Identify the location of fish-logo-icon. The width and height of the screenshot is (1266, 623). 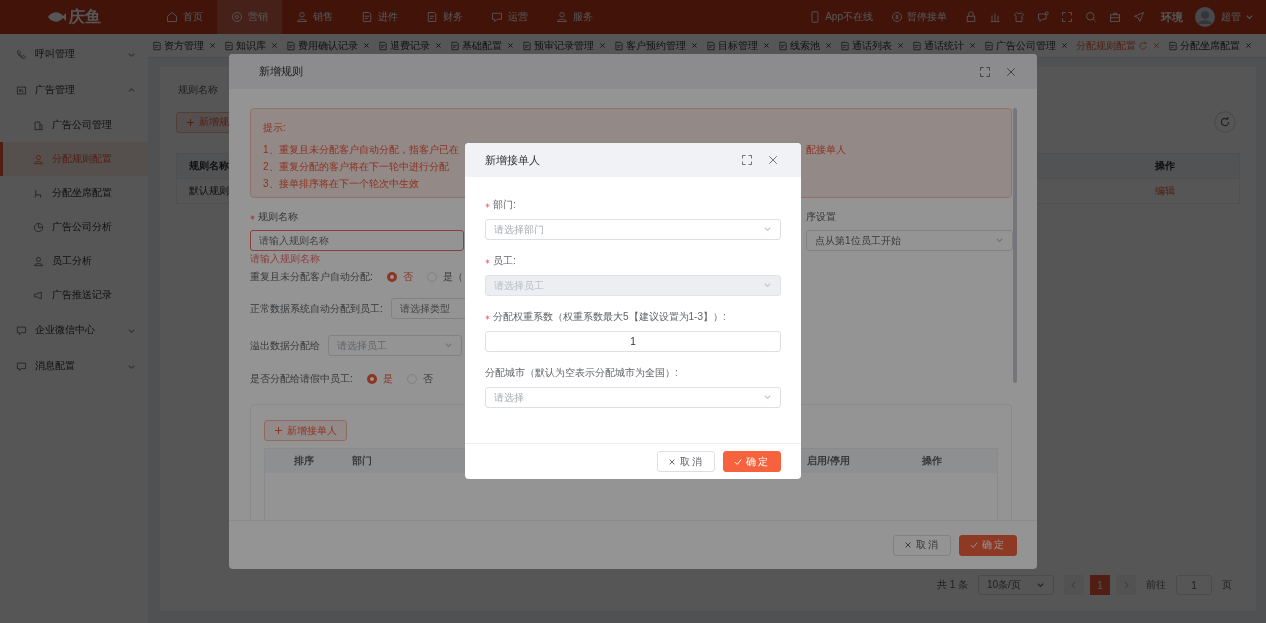
(57, 17).